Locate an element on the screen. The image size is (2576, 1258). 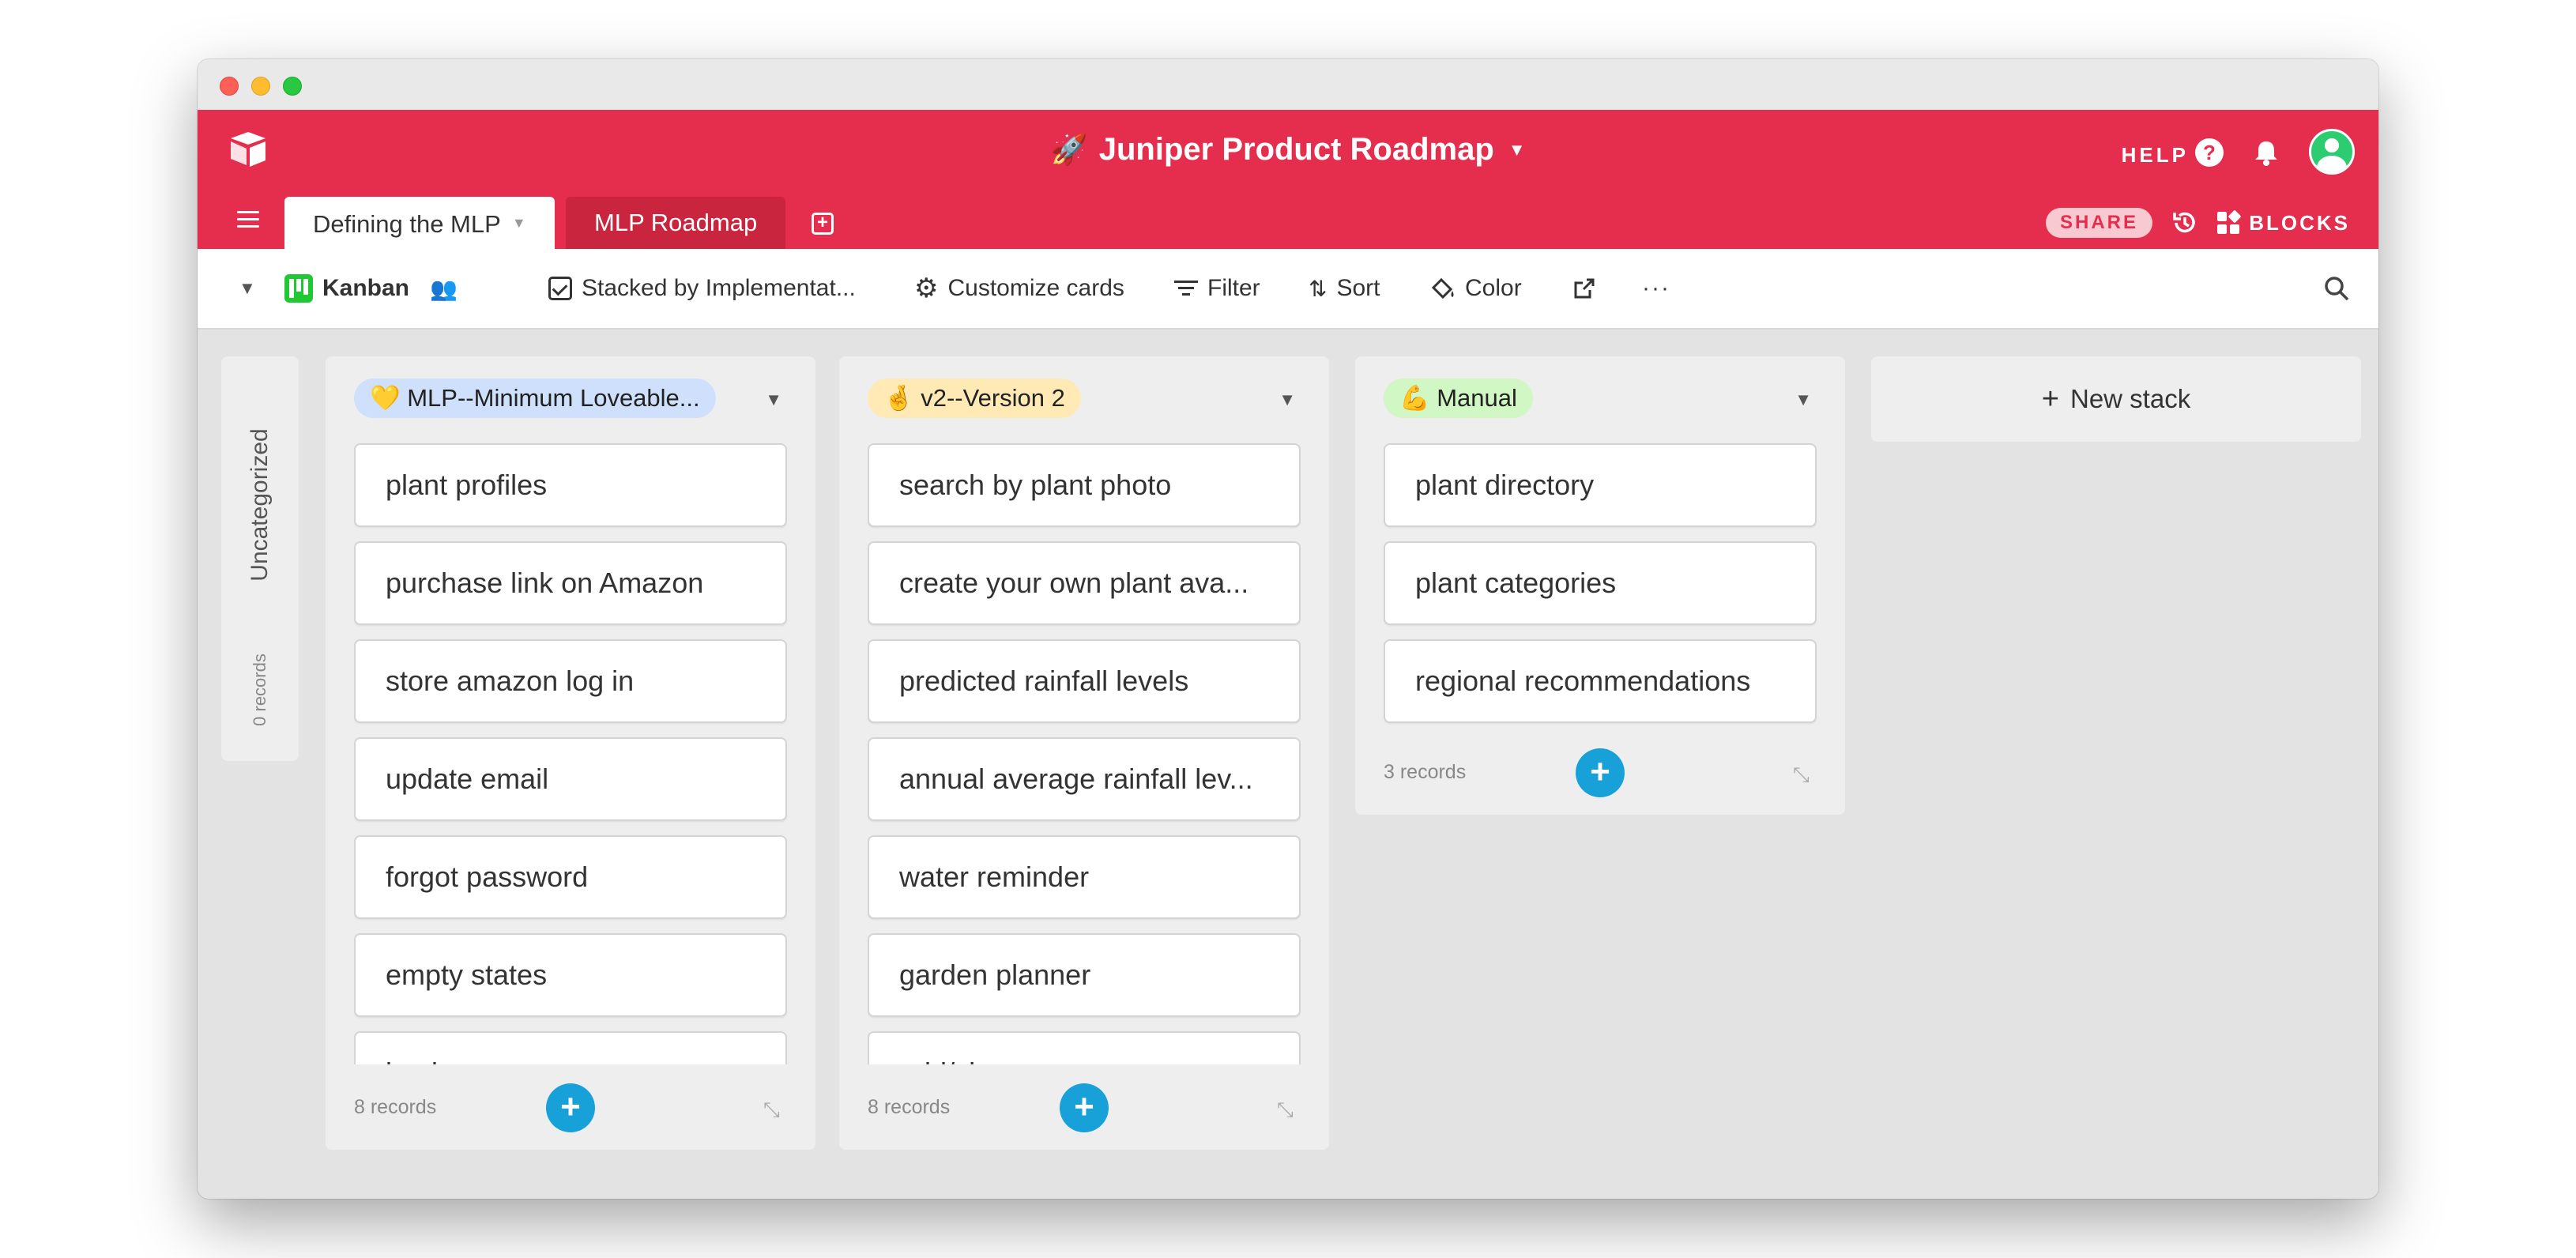
rocket-icon: 🚀 is located at coordinates (1069, 150).